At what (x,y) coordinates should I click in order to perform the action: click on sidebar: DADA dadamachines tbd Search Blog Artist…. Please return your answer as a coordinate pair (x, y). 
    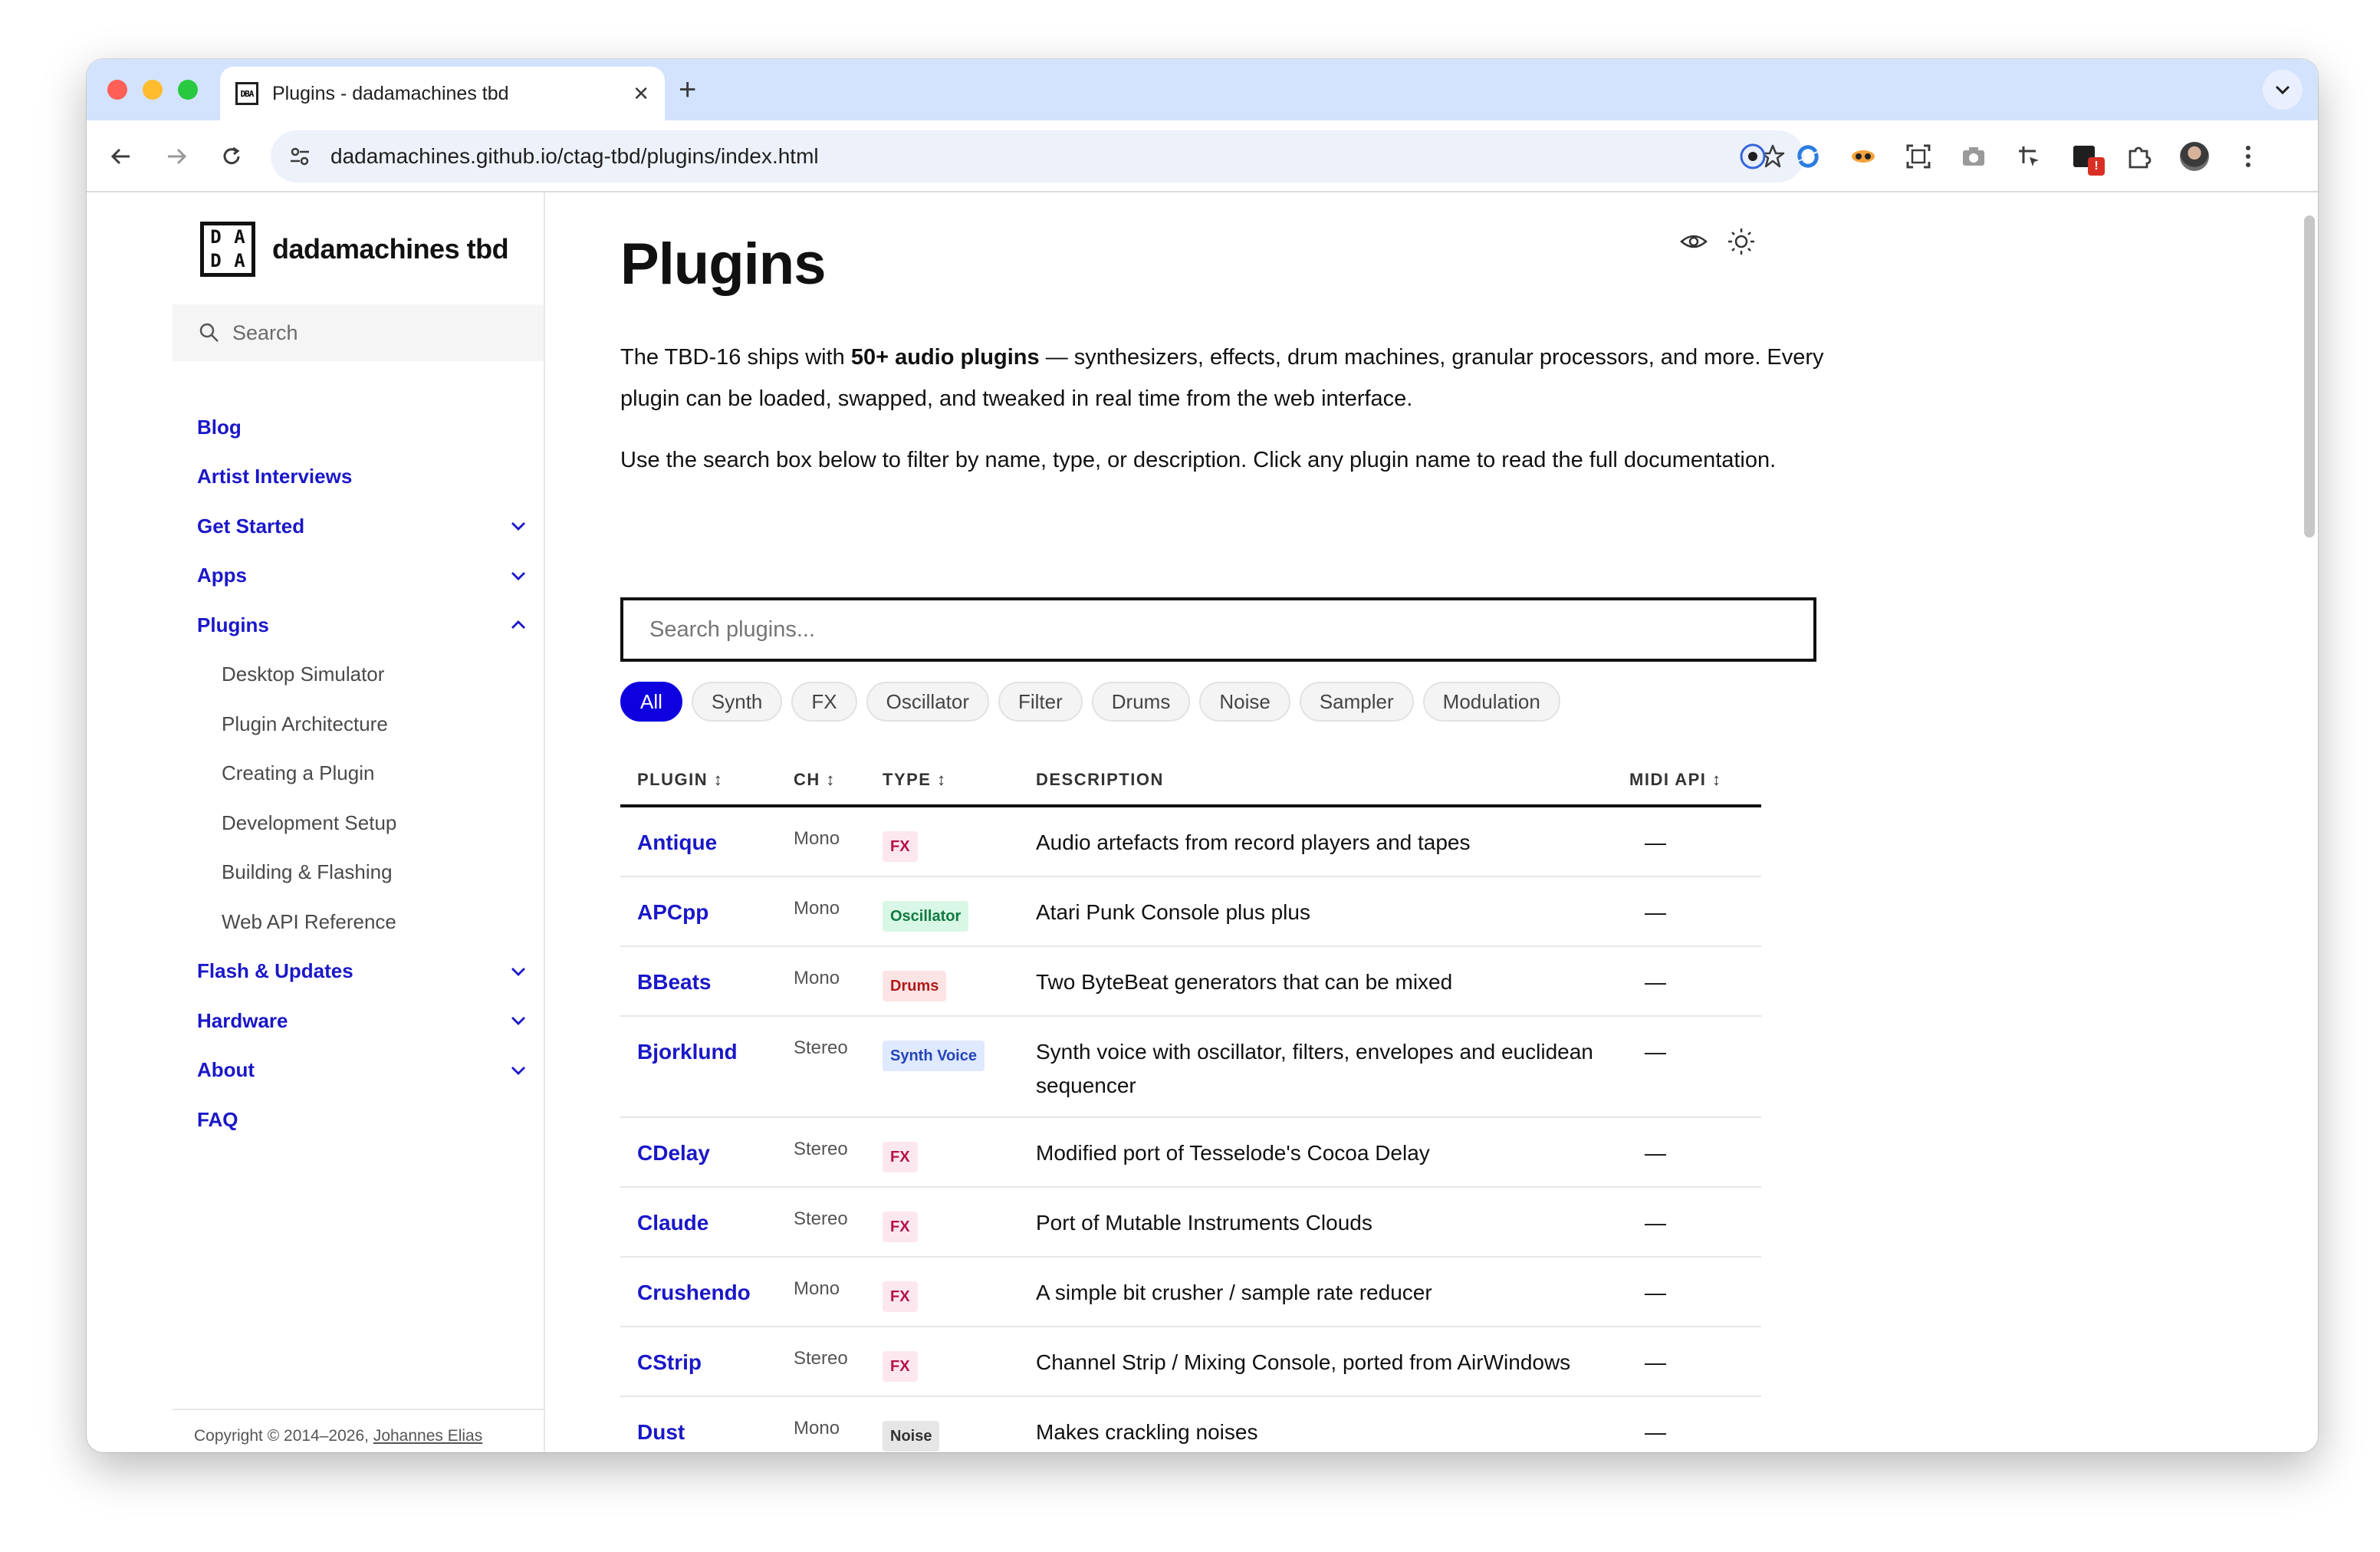
    Looking at the image, I should click on (359, 822).